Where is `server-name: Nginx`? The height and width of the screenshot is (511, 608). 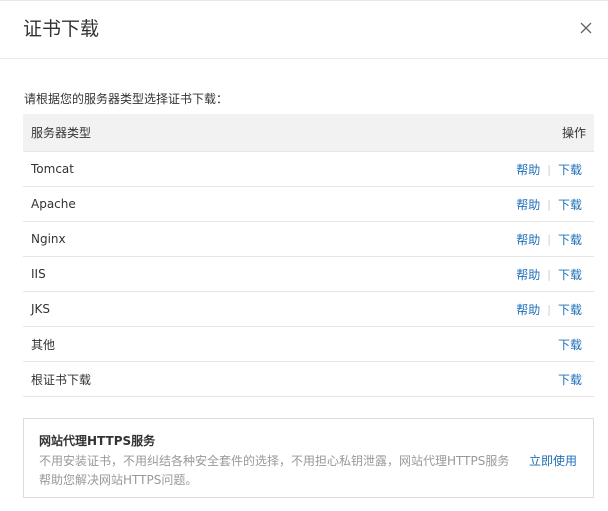 server-name: Nginx is located at coordinates (48, 239).